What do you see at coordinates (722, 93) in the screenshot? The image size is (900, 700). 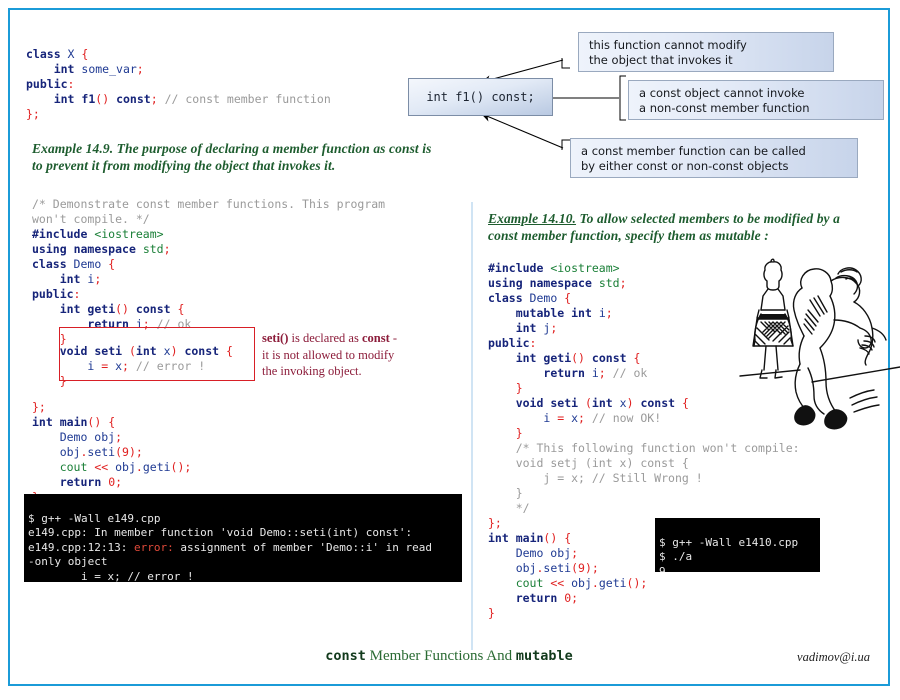 I see `callout-line-1: a const object cannot invoke` at bounding box center [722, 93].